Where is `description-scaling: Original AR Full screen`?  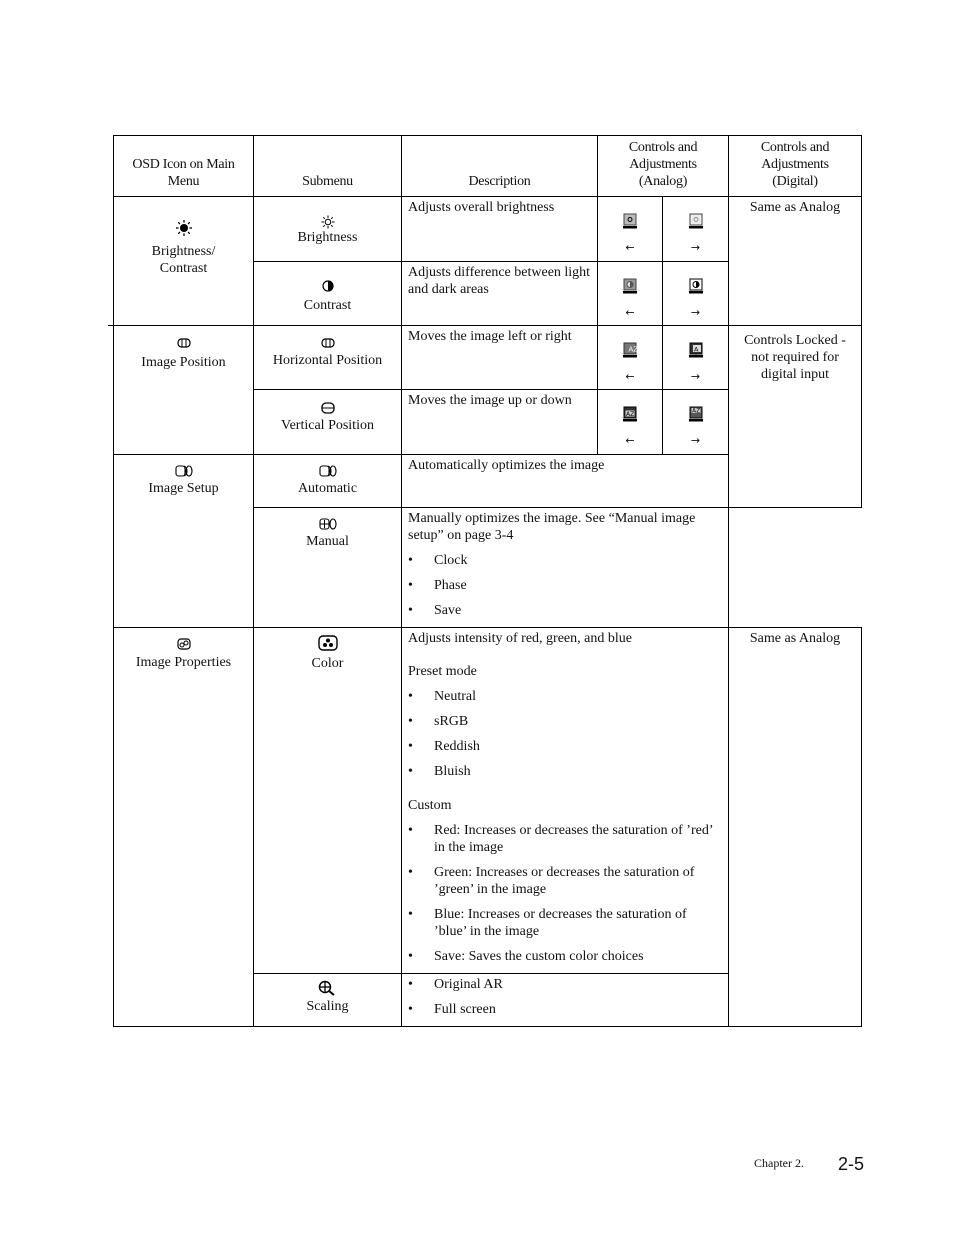 description-scaling: Original AR Full screen is located at coordinates (565, 1000).